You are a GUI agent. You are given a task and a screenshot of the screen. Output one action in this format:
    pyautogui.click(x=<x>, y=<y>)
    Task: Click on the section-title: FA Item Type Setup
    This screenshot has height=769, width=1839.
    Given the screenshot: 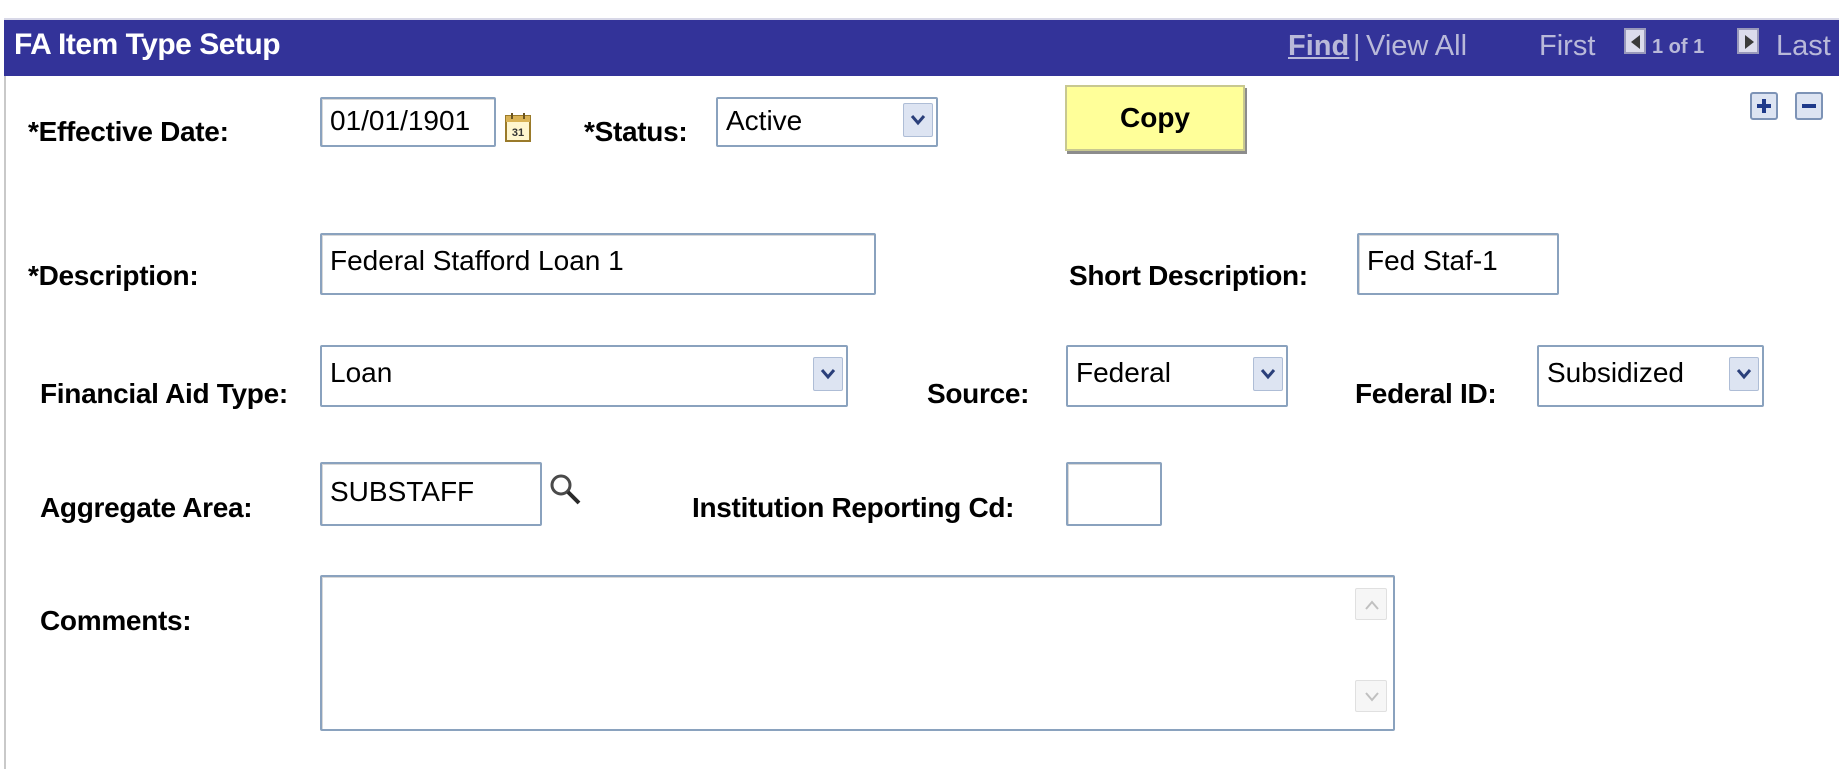 What is the action you would take?
    pyautogui.click(x=147, y=44)
    